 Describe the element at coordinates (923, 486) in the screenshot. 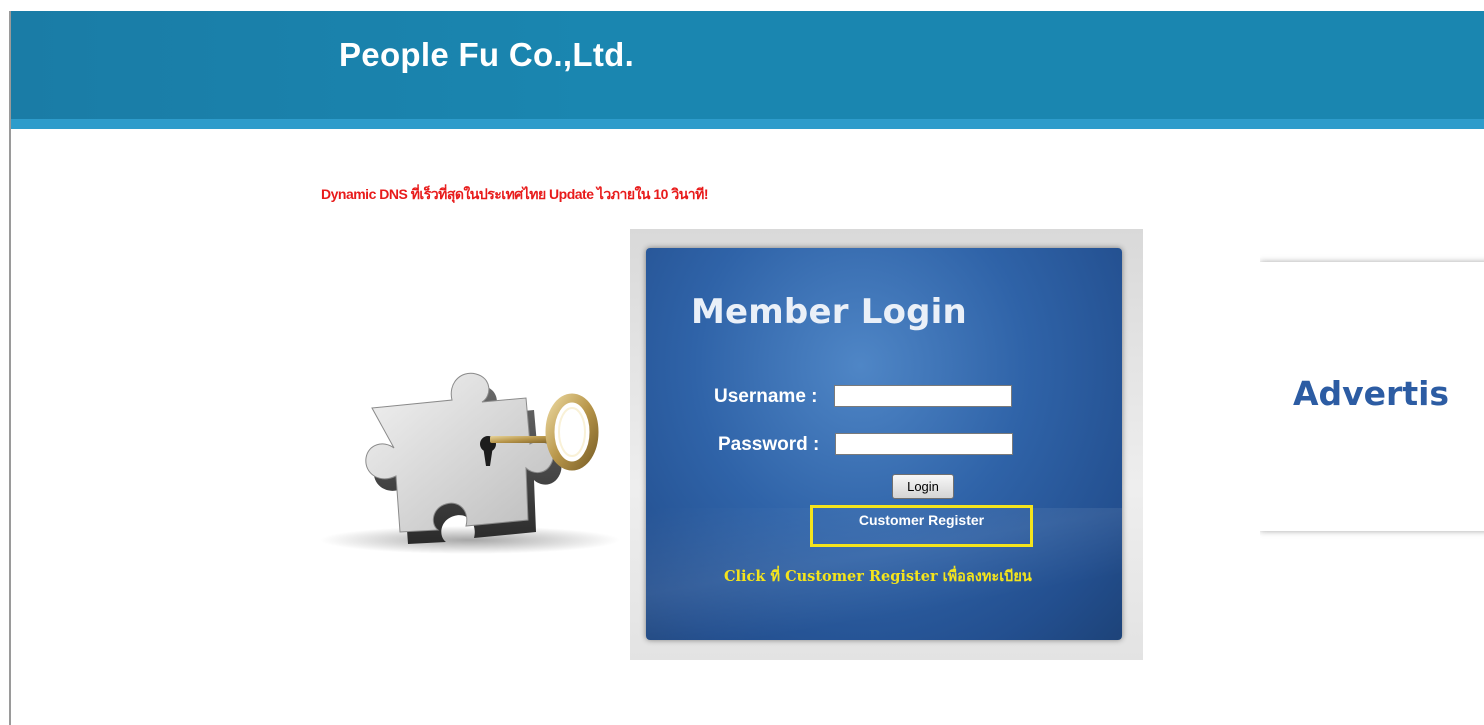

I see `login-button: Login` at that location.